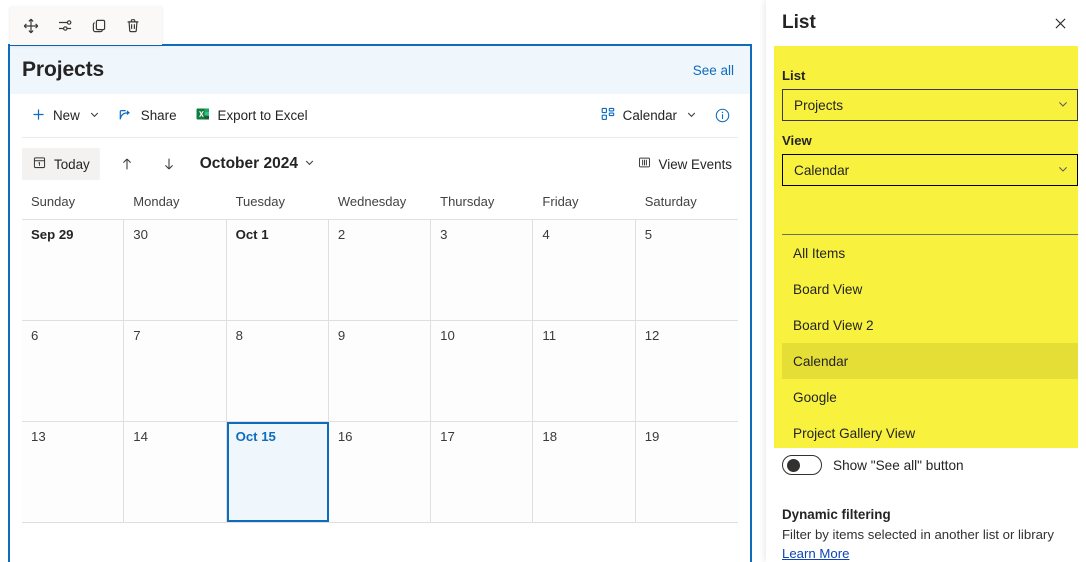 Image resolution: width=1086 pixels, height=562 pixels. Describe the element at coordinates (277, 371) in the screenshot. I see `calendar-day-cell: 8` at that location.